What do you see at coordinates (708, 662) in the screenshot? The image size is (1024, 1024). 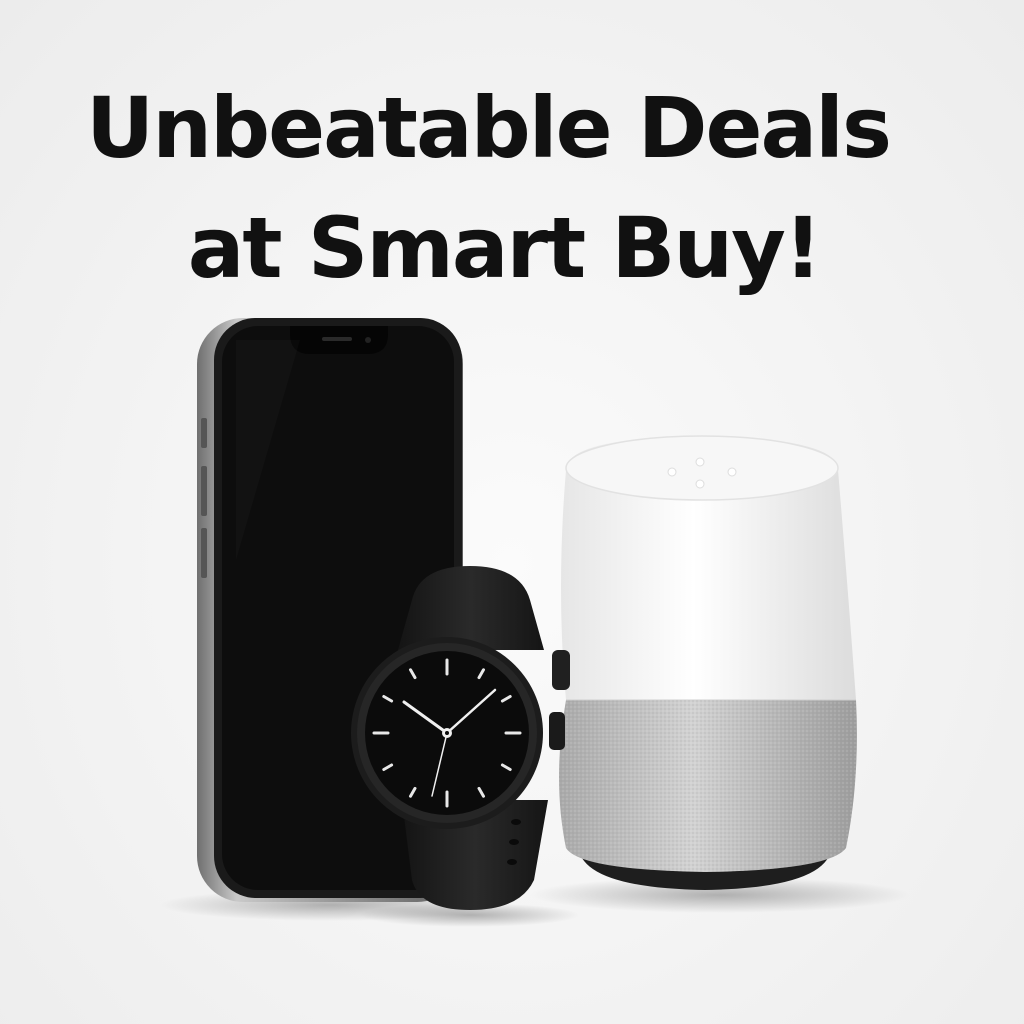 I see `smart-speaker-icon` at bounding box center [708, 662].